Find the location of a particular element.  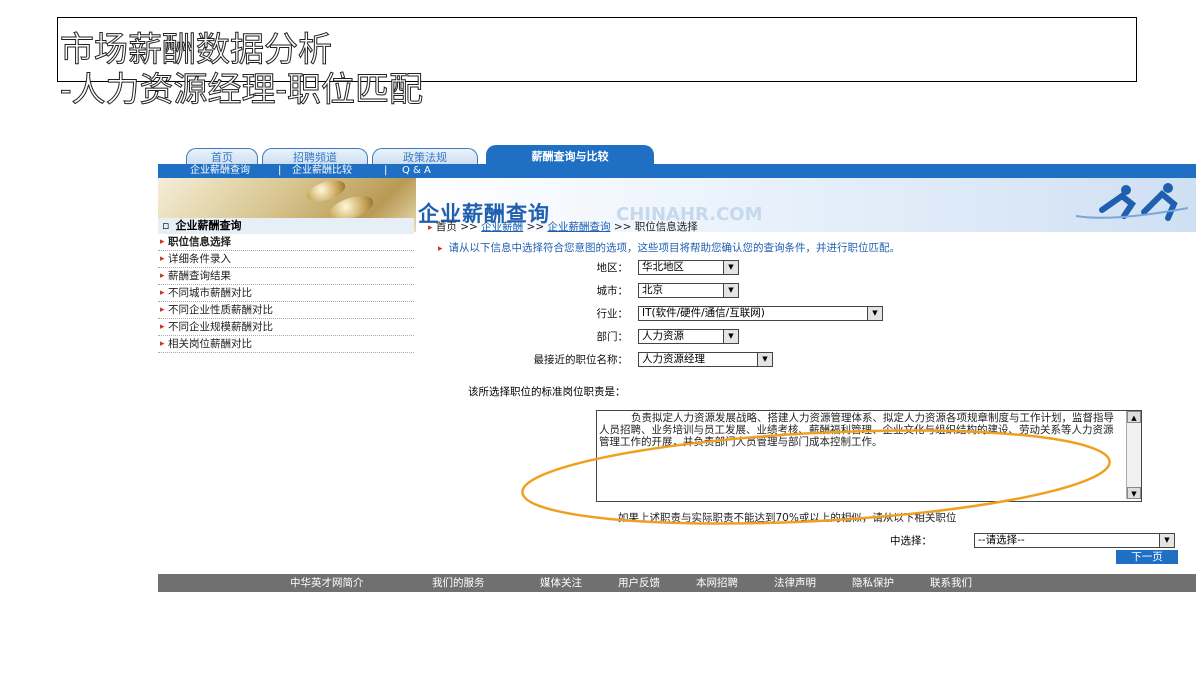

city-select: 北京 ▼ is located at coordinates (688, 290).